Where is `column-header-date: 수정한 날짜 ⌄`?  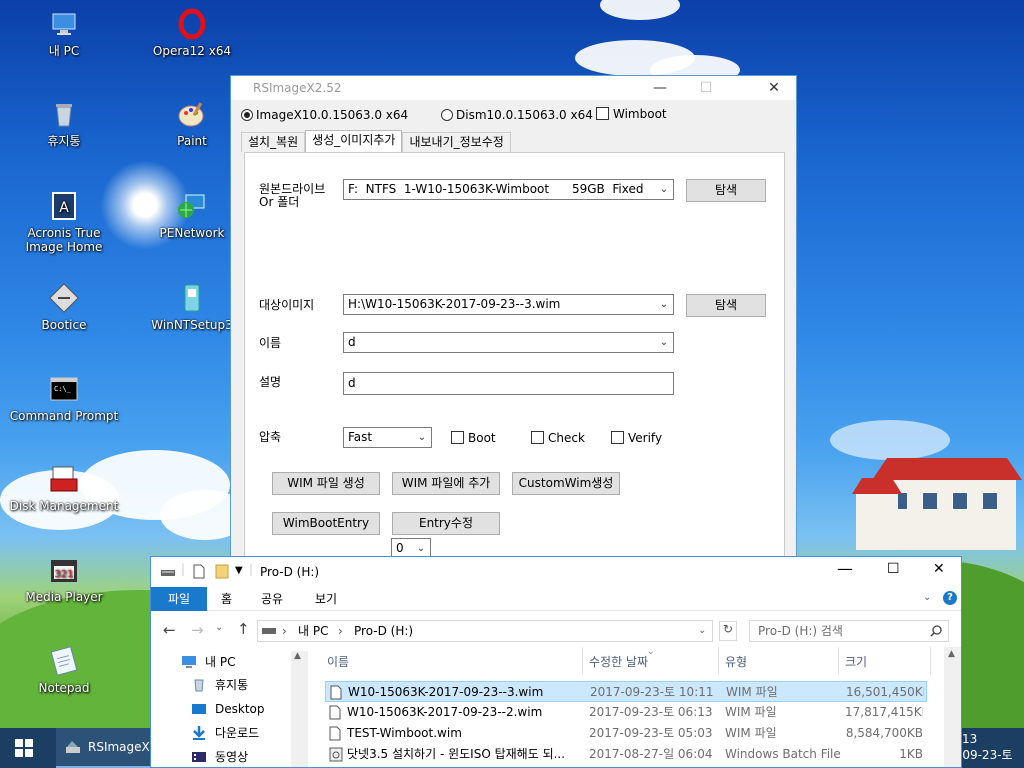
column-header-date: 수정한 날짜 ⌄ is located at coordinates (651, 661).